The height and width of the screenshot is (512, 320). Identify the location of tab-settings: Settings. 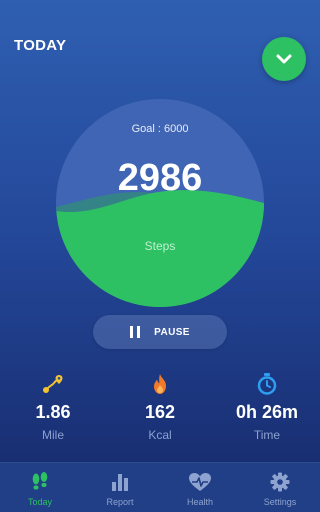
(280, 487).